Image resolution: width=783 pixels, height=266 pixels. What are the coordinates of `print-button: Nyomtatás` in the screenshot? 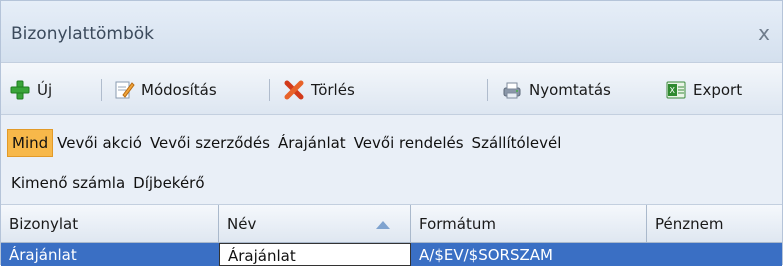 It's located at (556, 90).